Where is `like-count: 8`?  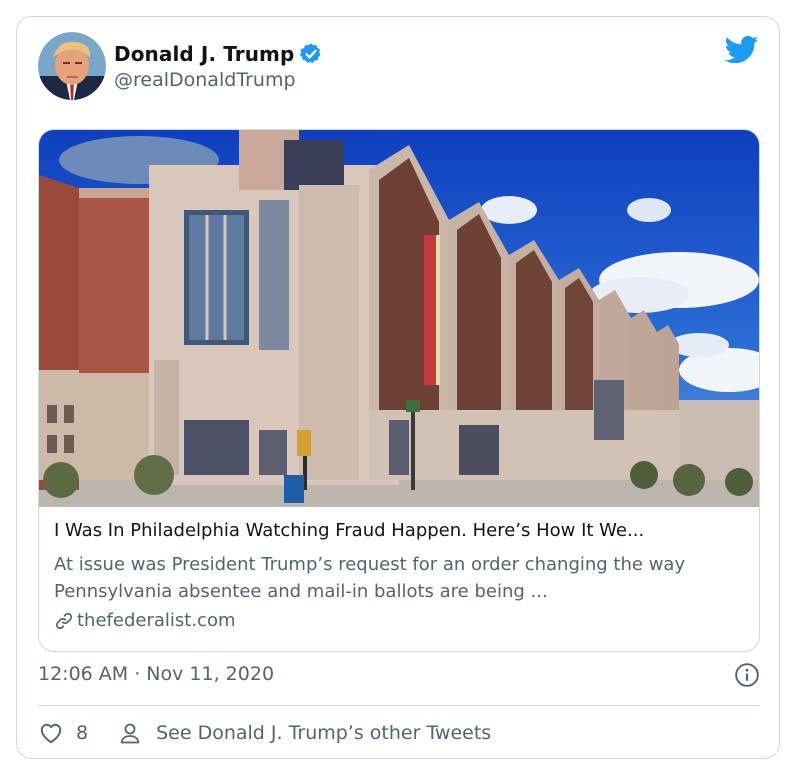 like-count: 8 is located at coordinates (82, 733).